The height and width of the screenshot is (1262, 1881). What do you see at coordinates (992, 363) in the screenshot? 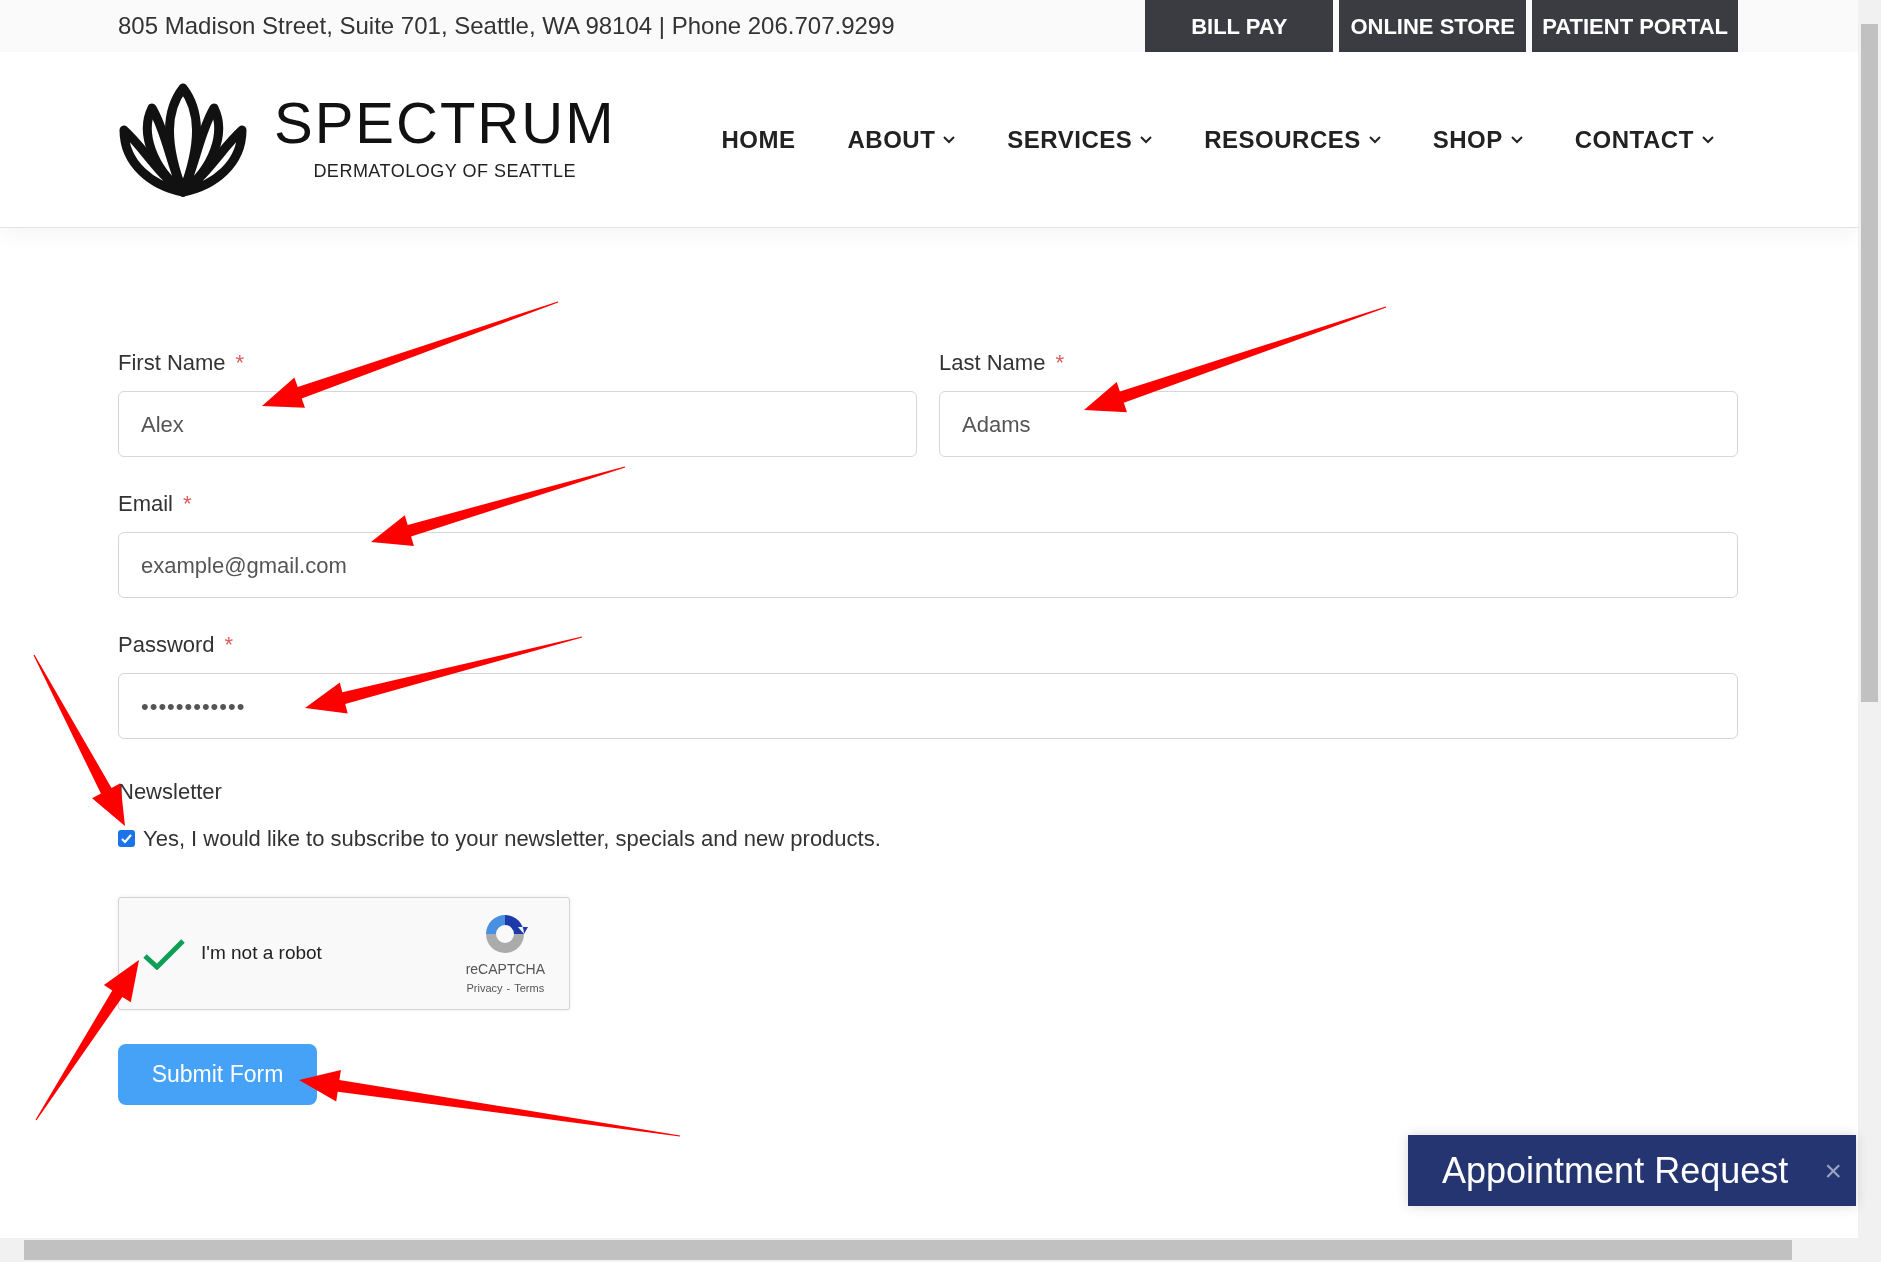
I see `field-label: Last Name` at bounding box center [992, 363].